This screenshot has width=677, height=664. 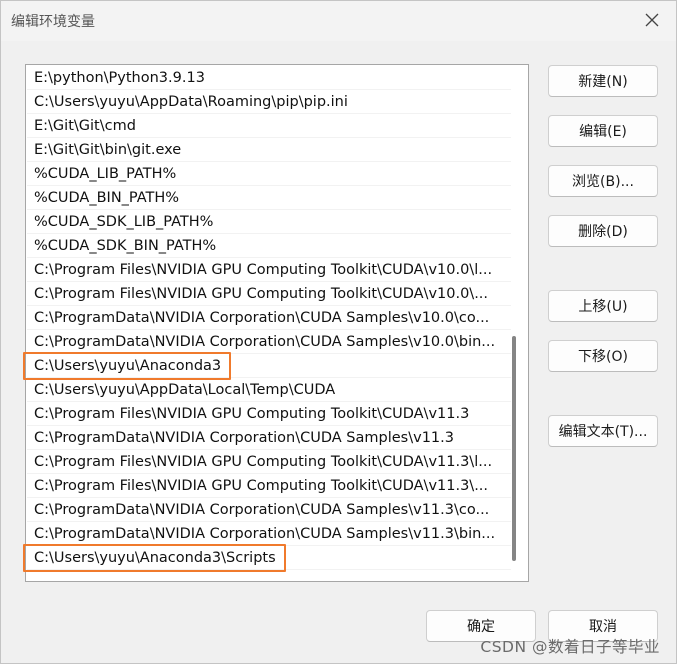 What do you see at coordinates (570, 647) in the screenshot?
I see `watermark: CSDN @数着日子等毕业` at bounding box center [570, 647].